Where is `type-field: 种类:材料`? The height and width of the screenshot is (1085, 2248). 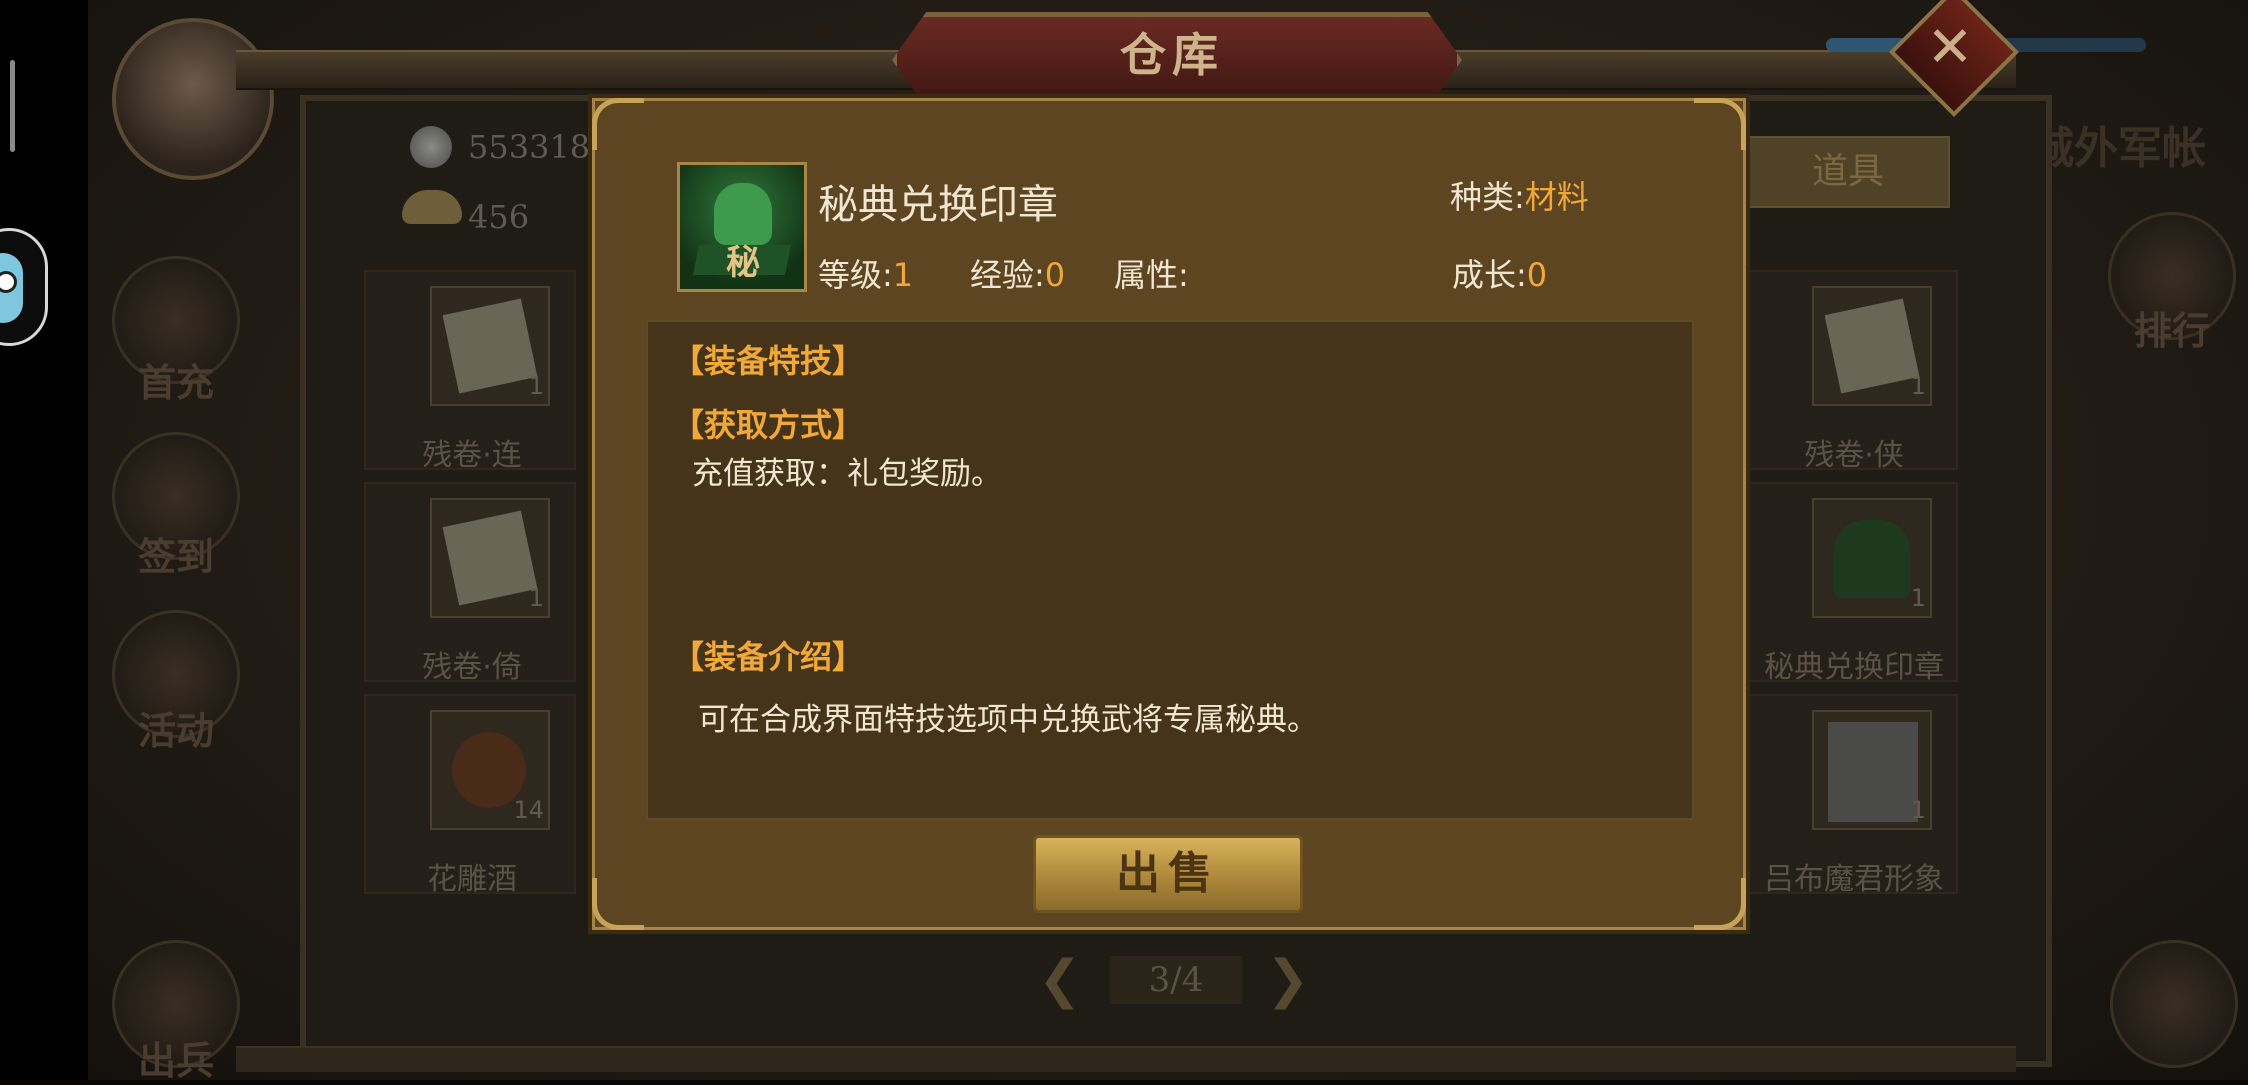
type-field: 种类:材料 is located at coordinates (1519, 195).